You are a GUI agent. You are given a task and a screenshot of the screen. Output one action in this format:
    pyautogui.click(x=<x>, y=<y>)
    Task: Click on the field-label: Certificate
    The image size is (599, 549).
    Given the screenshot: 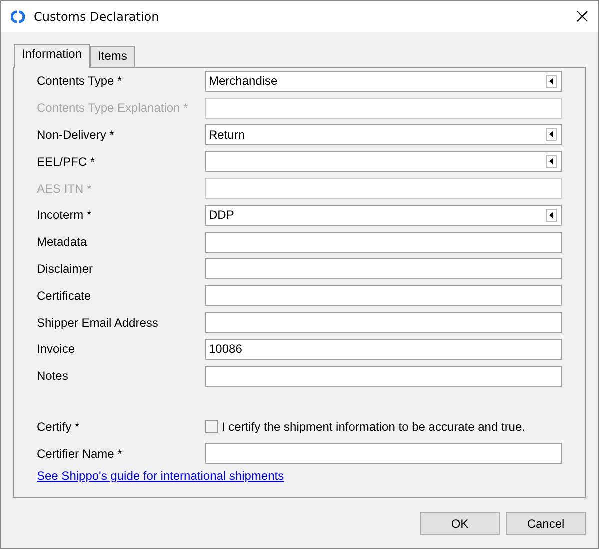 What is the action you would take?
    pyautogui.click(x=64, y=295)
    